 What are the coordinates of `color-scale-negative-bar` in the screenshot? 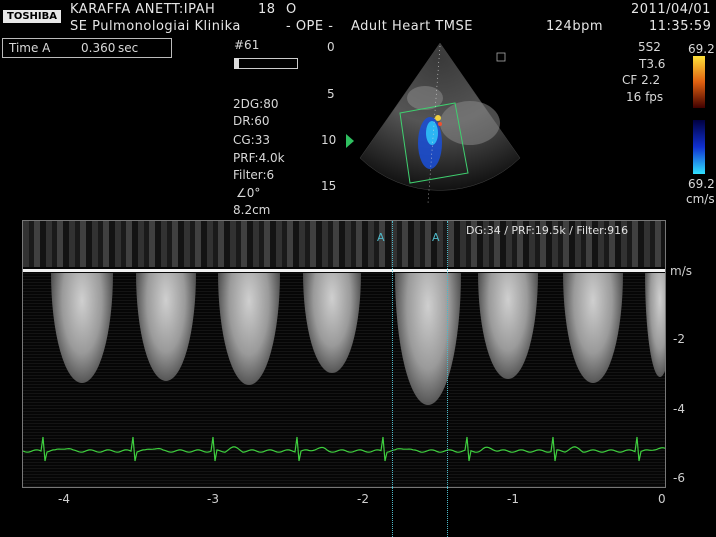 It's located at (699, 147).